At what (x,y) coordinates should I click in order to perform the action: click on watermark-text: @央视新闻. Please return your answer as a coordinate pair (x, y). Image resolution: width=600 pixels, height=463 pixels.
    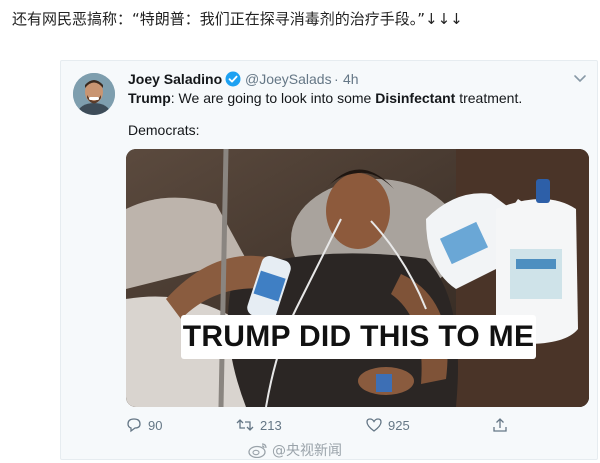
    Looking at the image, I should click on (307, 451).